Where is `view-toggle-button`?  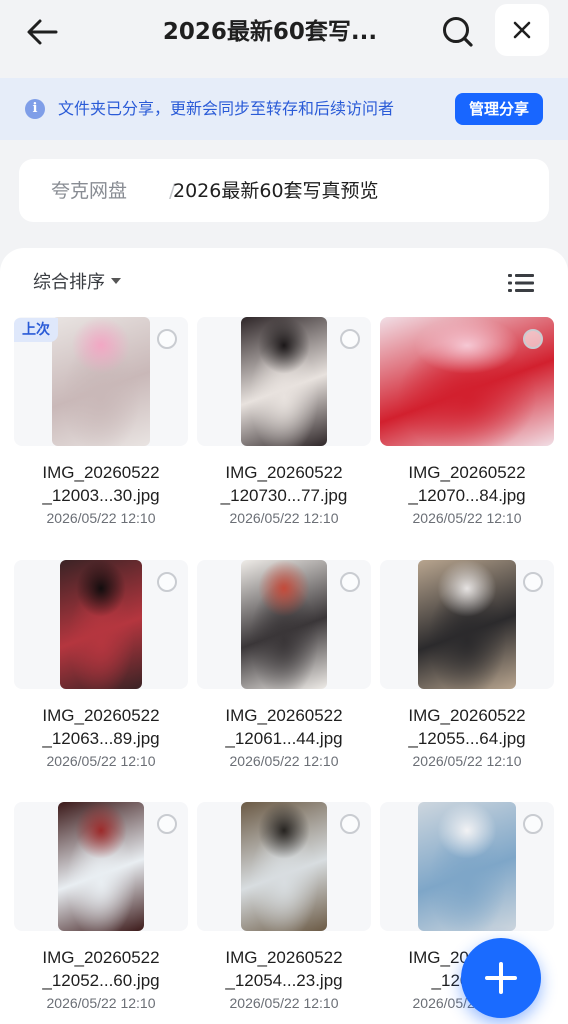 view-toggle-button is located at coordinates (521, 283).